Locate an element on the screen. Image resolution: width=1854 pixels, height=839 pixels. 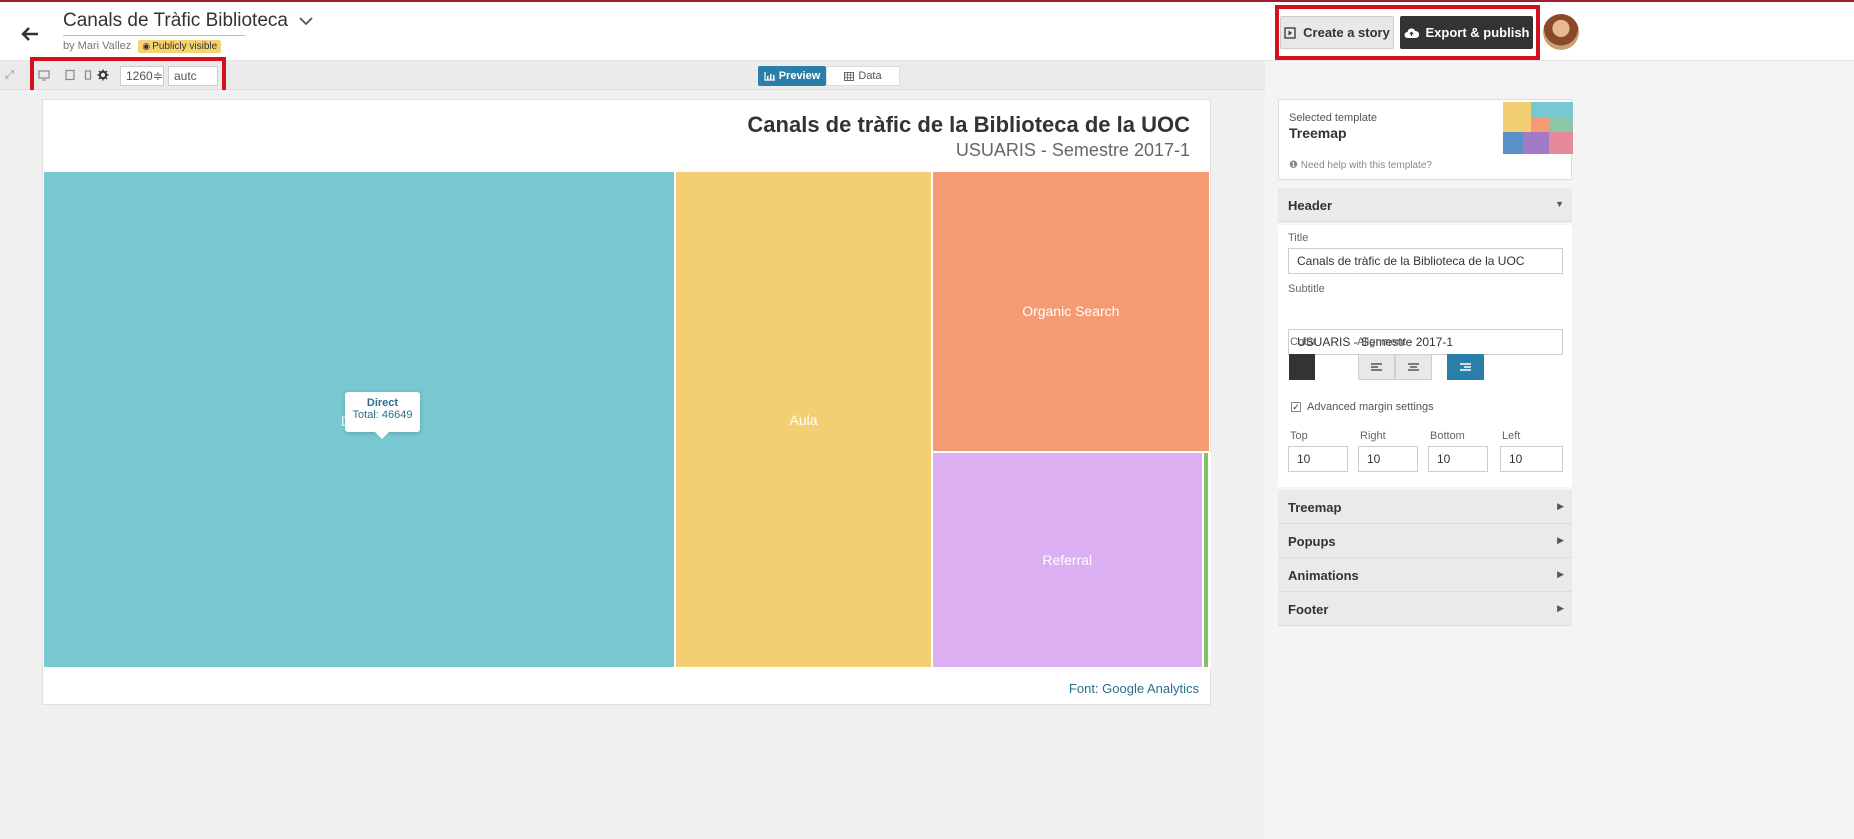
margin-right-input: 10 is located at coordinates (1388, 459).